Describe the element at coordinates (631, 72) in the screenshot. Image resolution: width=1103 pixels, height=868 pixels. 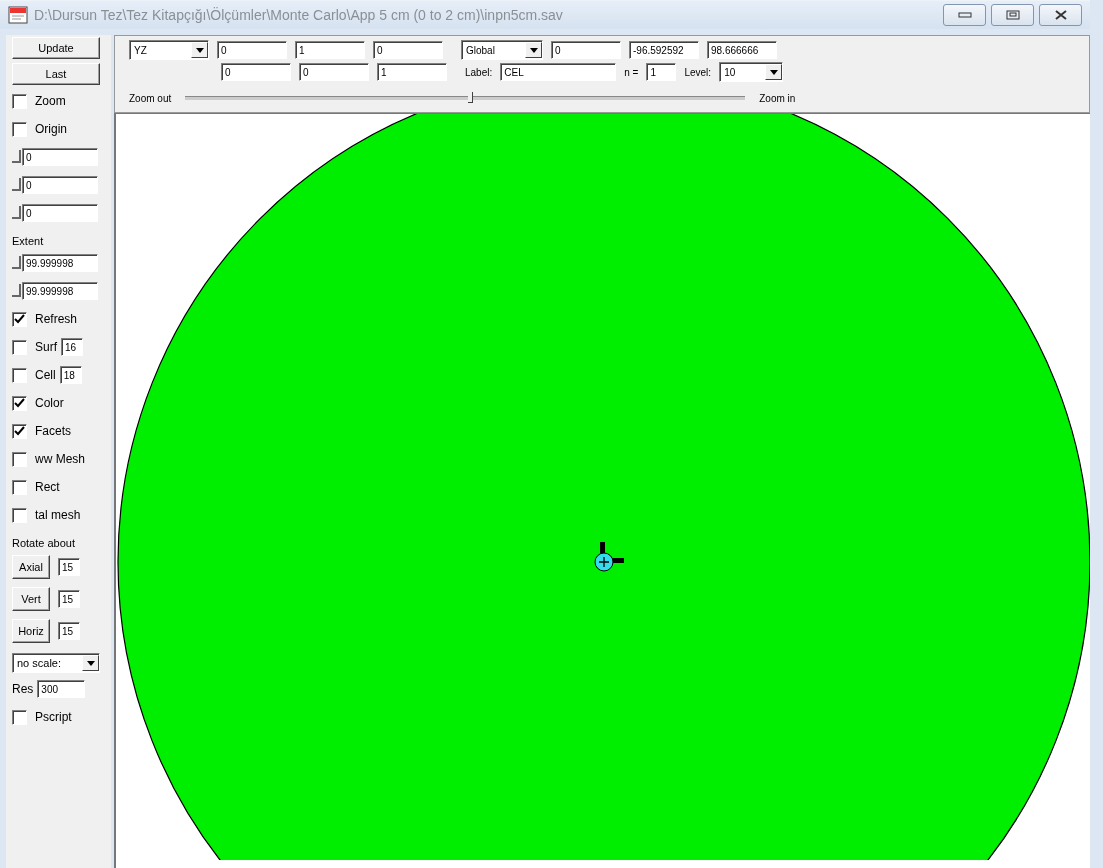
I see `field-label: n =` at that location.